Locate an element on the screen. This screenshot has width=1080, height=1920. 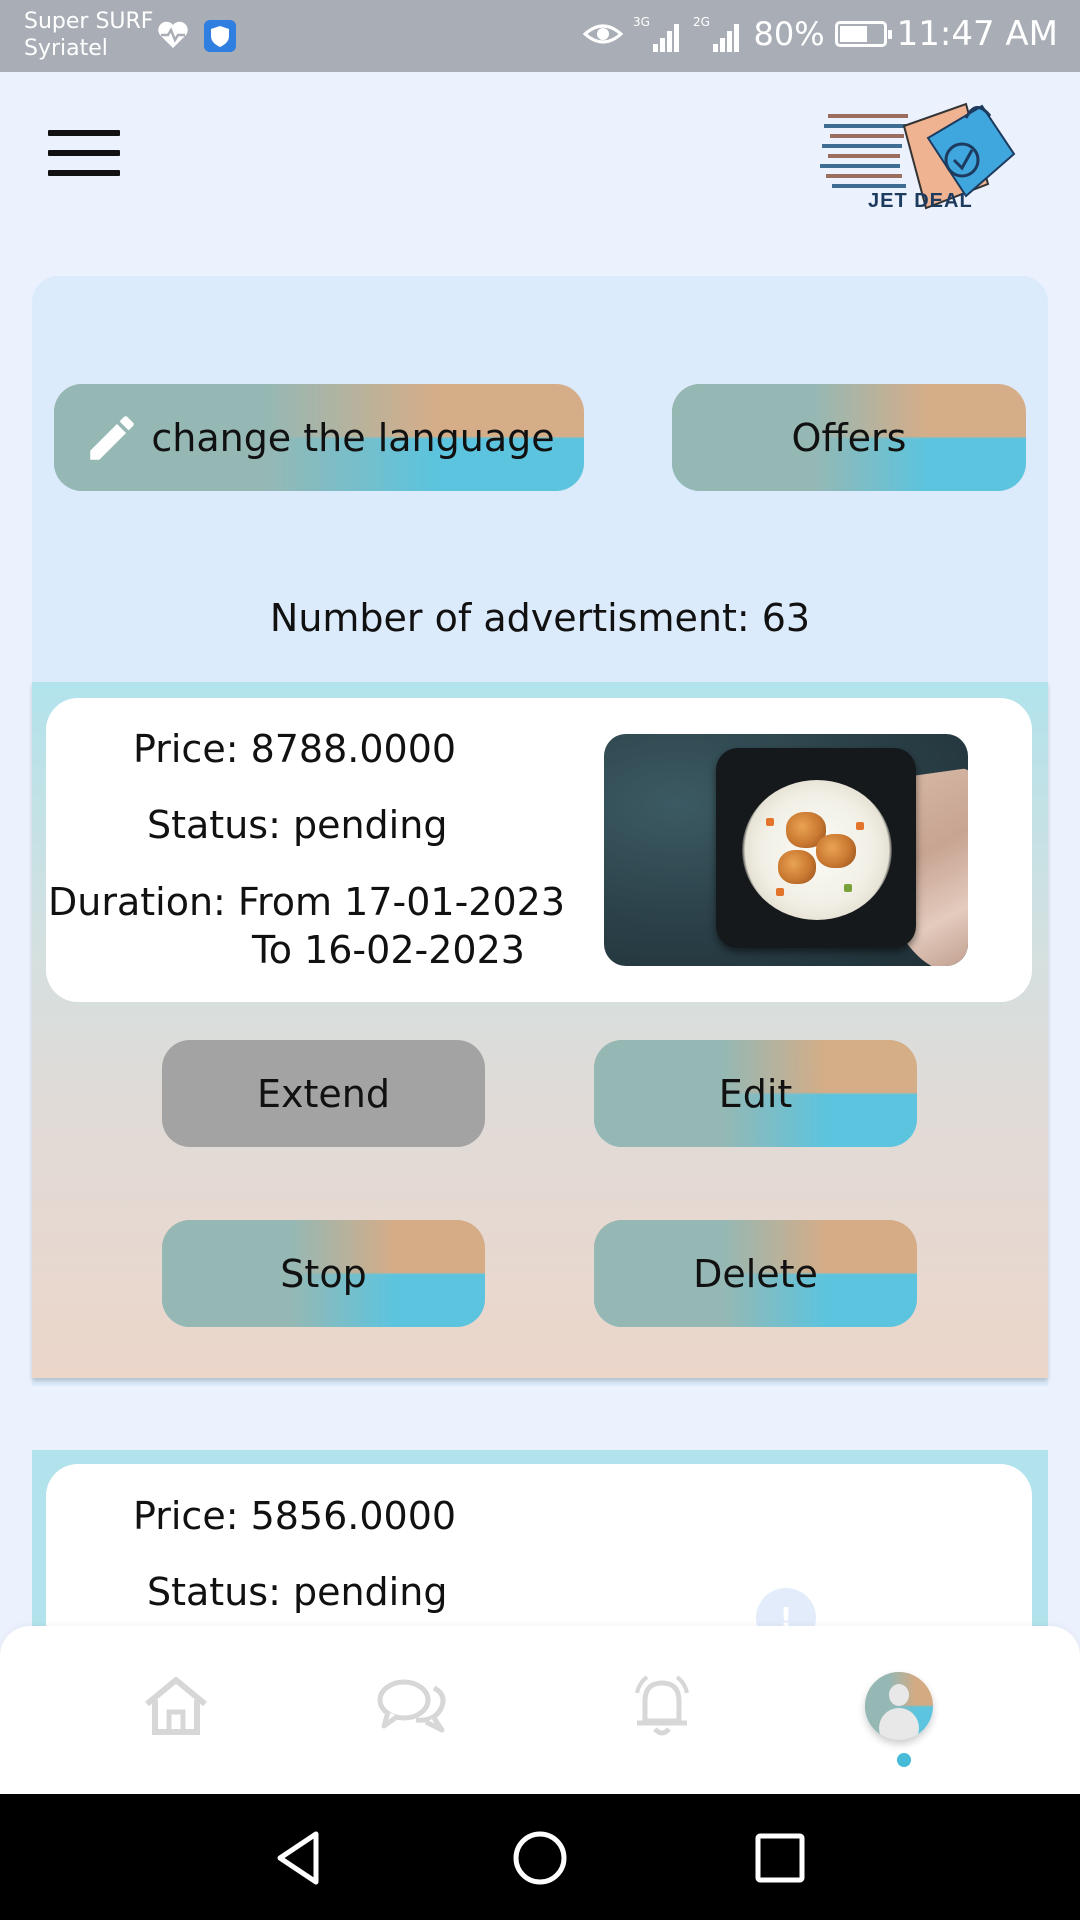
profile-avatar is located at coordinates (899, 1706).